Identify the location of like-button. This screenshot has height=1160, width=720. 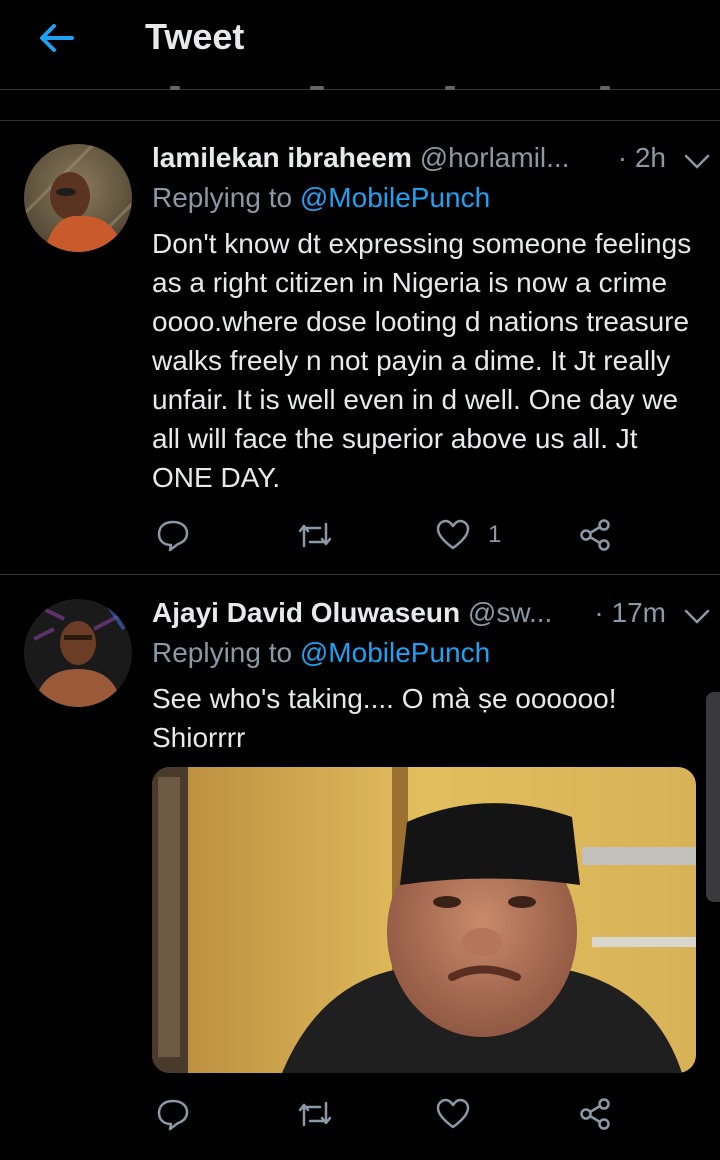
(453, 1114).